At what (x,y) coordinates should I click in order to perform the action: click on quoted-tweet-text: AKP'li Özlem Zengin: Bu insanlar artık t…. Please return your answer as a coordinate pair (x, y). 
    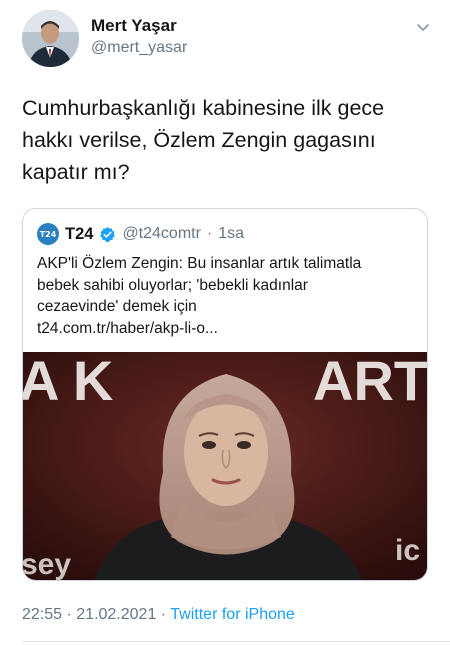
    Looking at the image, I should click on (229, 296).